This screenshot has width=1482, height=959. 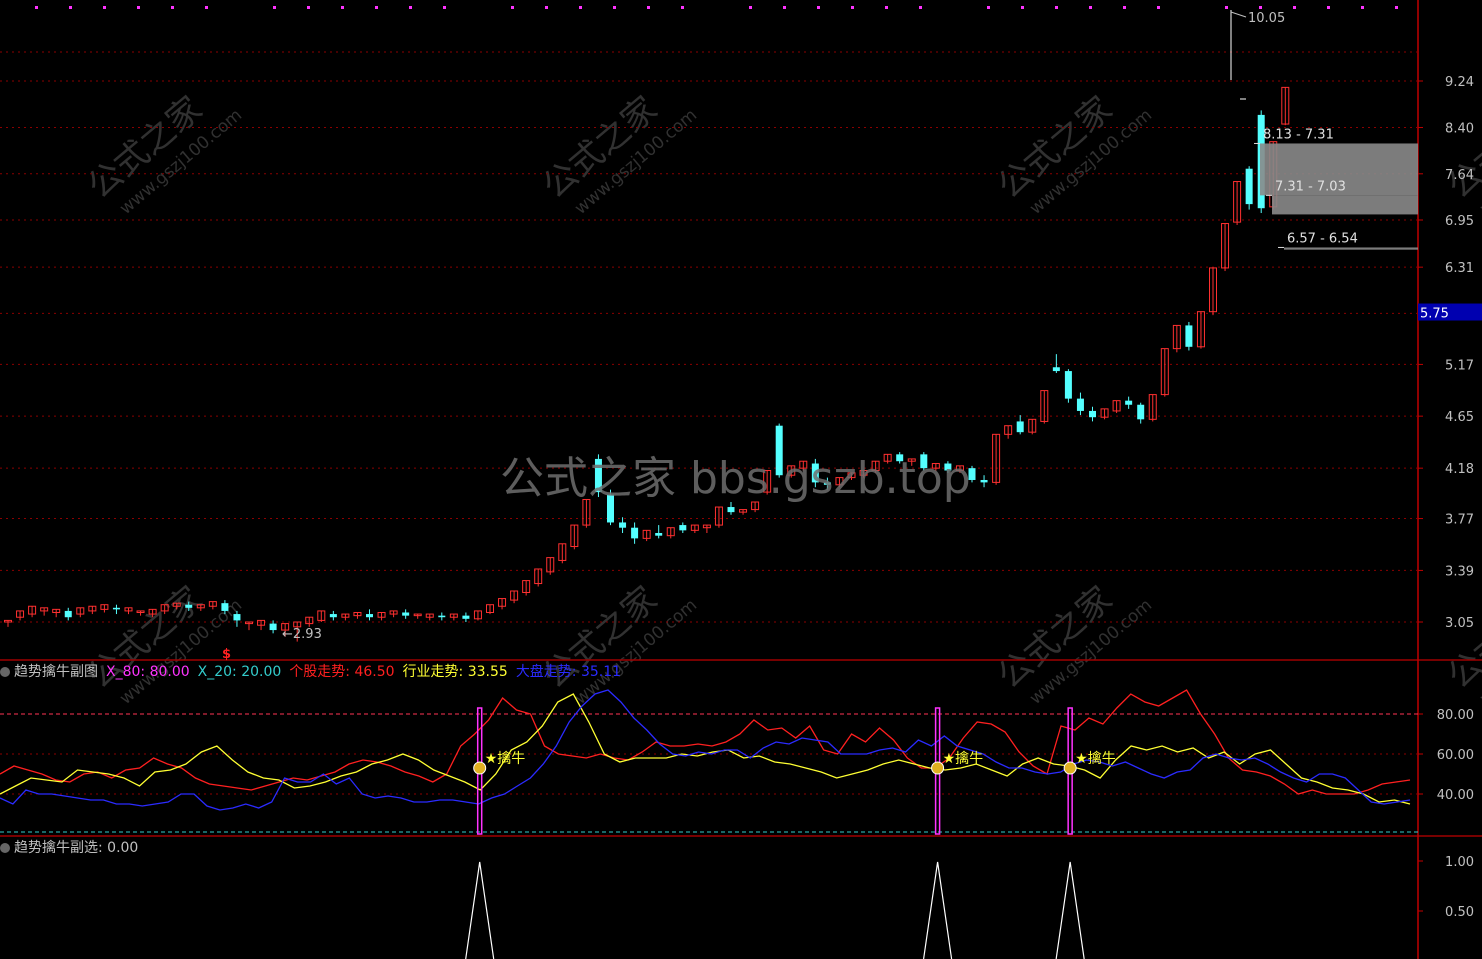 I want to click on select-title: 趋势擒牛副选, so click(x=56, y=848).